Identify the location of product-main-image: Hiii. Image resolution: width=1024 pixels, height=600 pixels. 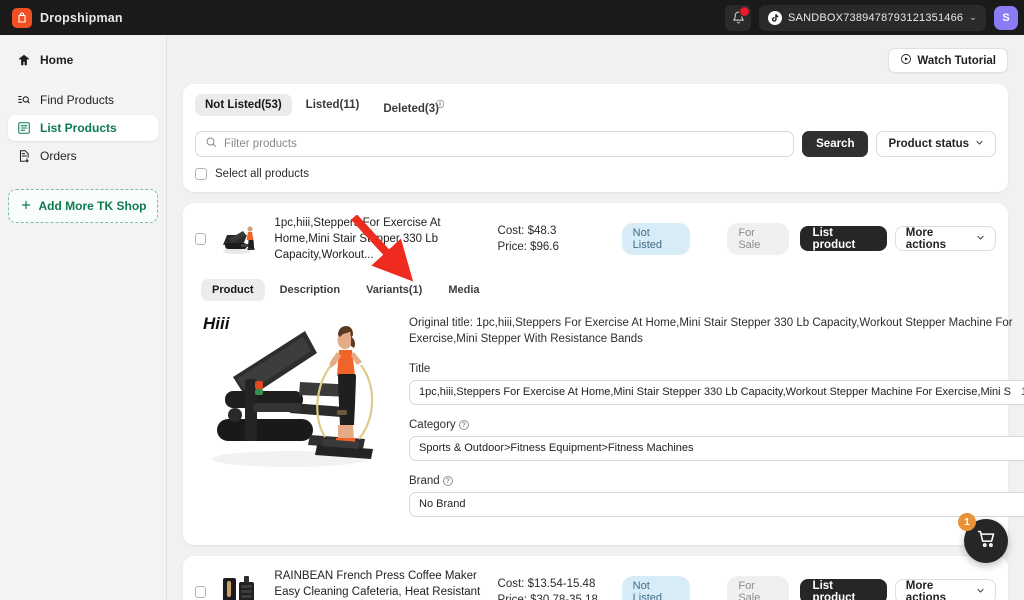
(295, 396).